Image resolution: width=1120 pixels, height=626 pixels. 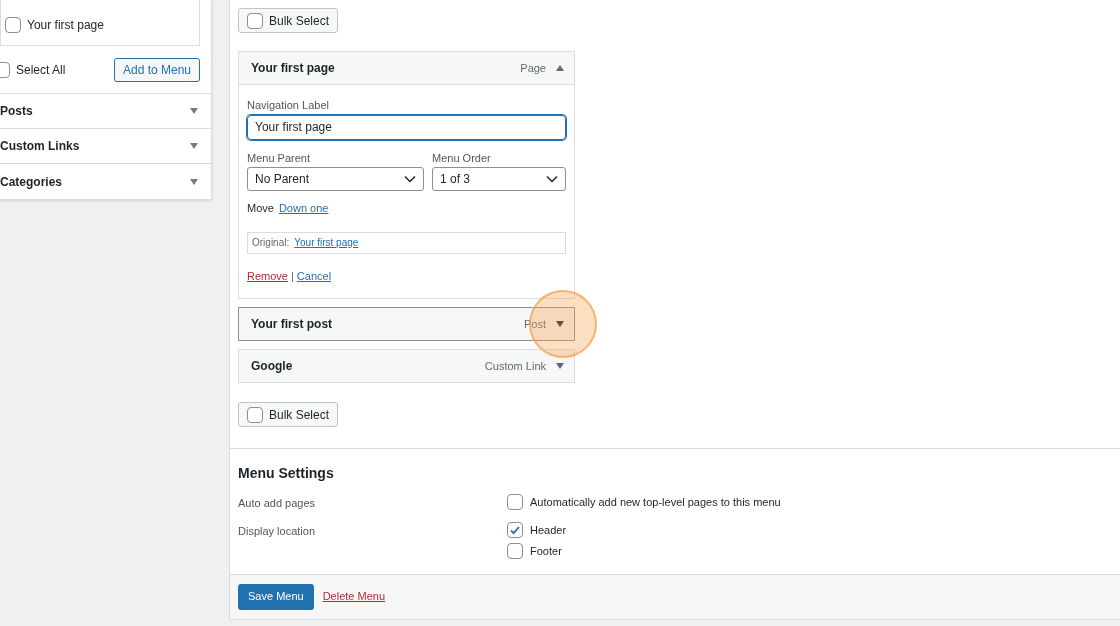 What do you see at coordinates (286, 473) in the screenshot?
I see `section-heading: Menu Settings` at bounding box center [286, 473].